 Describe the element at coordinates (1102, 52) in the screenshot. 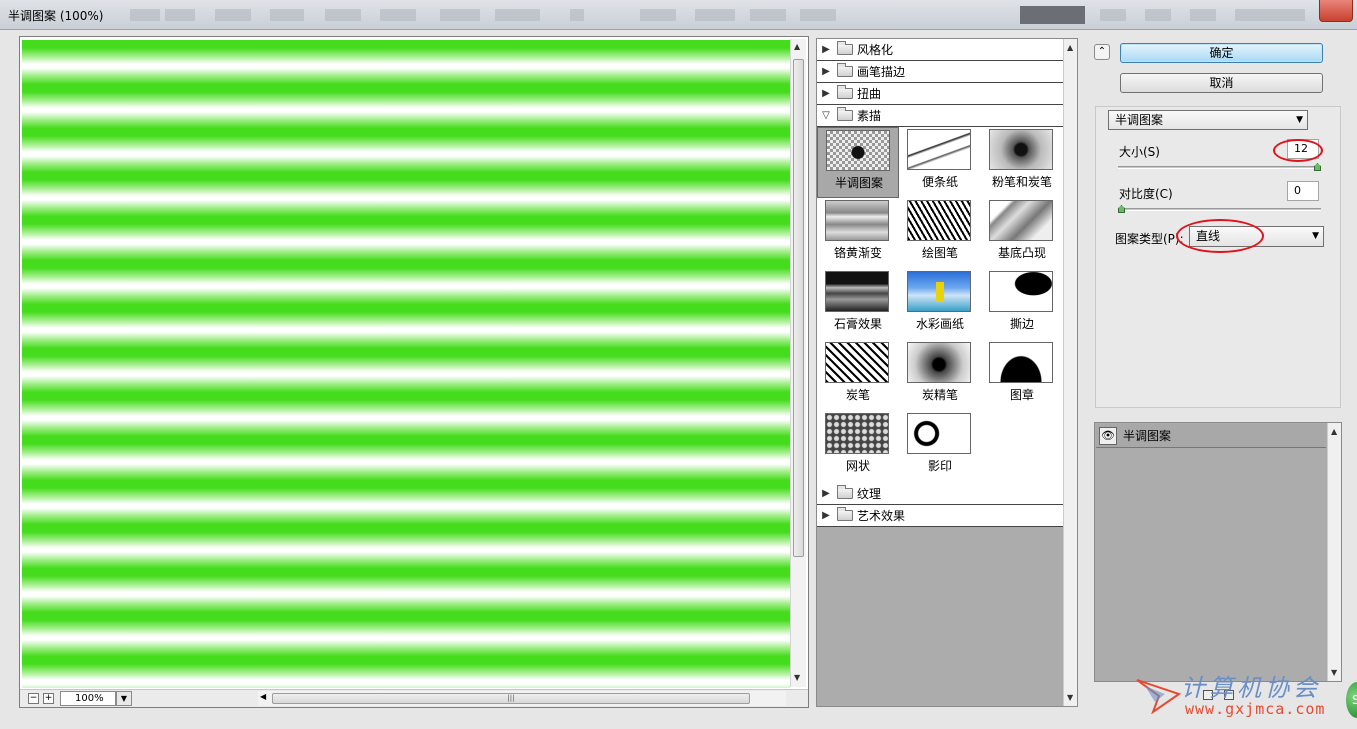

I see `collapse-gallery-button: ⌃` at that location.